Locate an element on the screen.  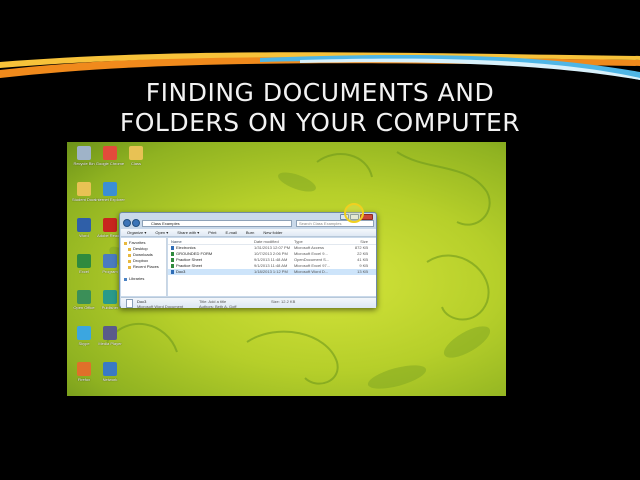
toolbar-button: Organize ▾ is located at coordinates (136, 233).